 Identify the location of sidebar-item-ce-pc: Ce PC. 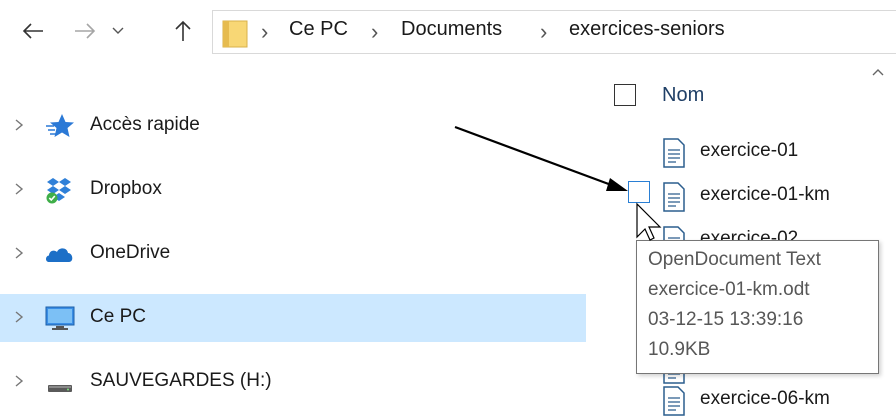
(293, 318).